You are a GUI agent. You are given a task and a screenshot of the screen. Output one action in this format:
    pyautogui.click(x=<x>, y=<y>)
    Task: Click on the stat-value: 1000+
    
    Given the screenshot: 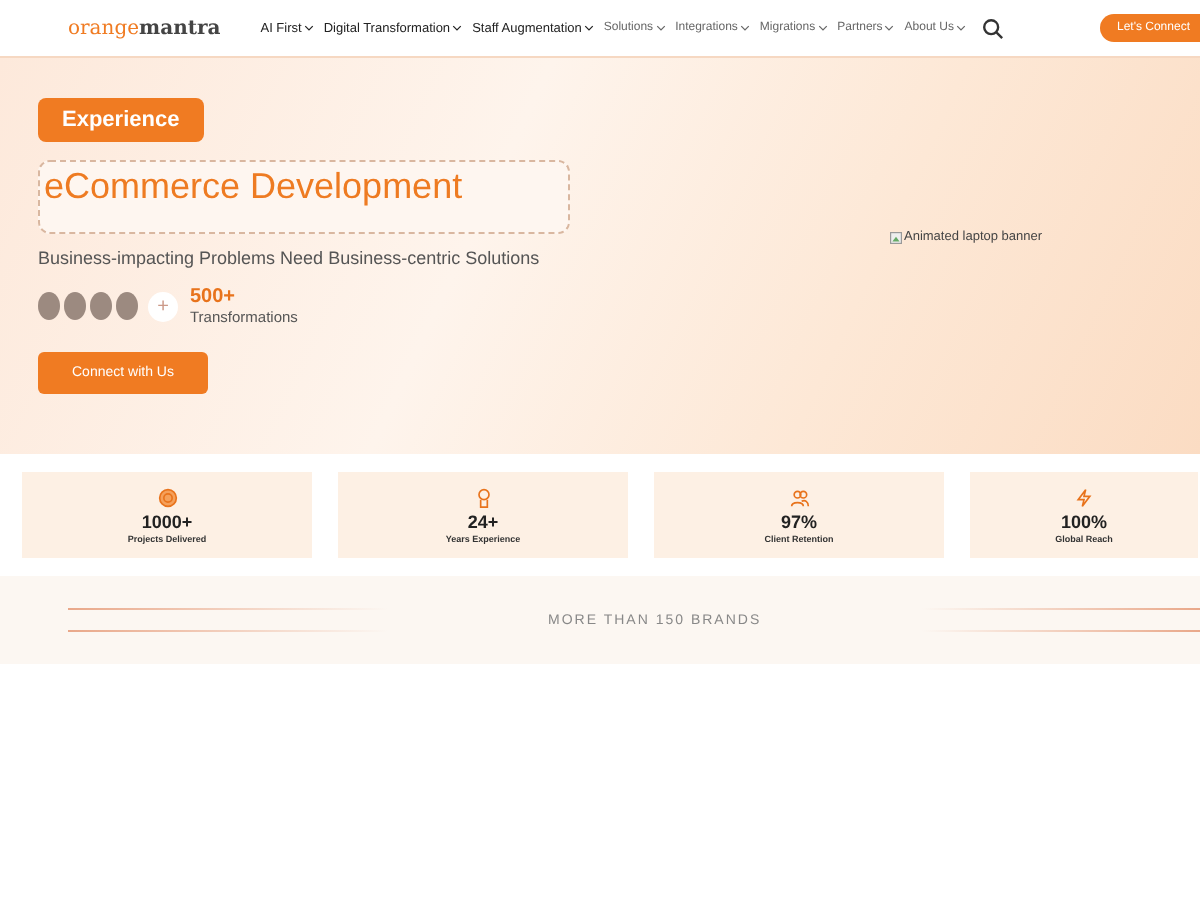 What is the action you would take?
    pyautogui.click(x=167, y=521)
    